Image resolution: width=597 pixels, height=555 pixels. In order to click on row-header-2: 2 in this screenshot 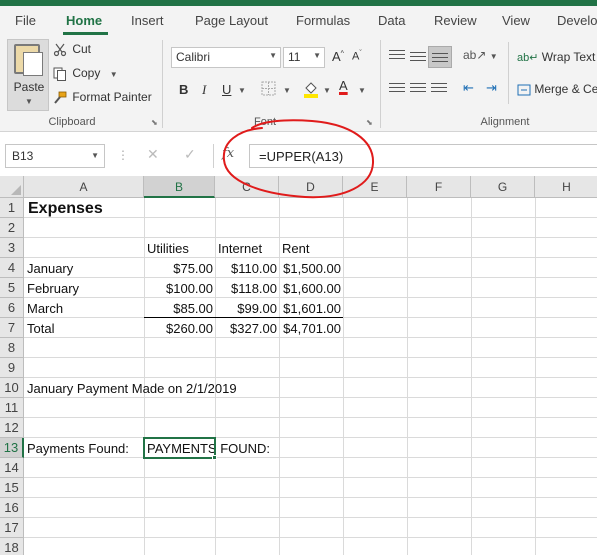, I will do `click(12, 228)`.